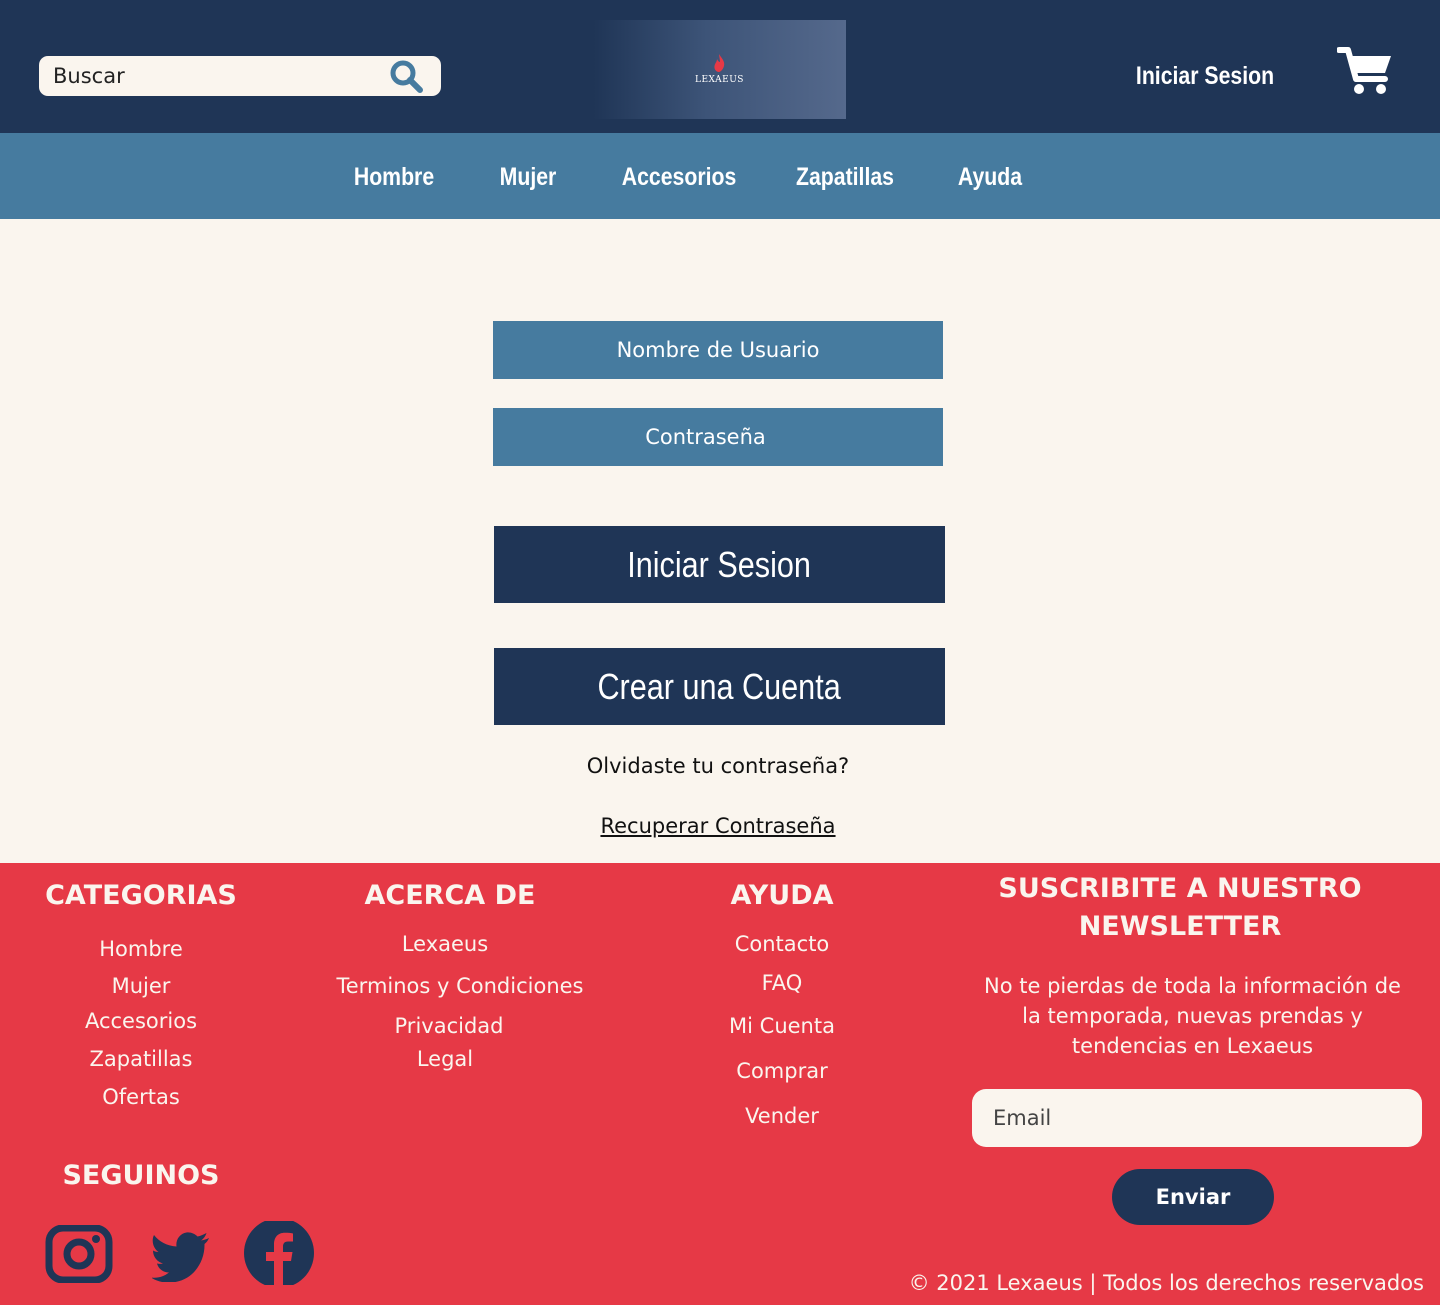 This screenshot has height=1305, width=1440. What do you see at coordinates (182, 1256) in the screenshot?
I see `twitter-icon` at bounding box center [182, 1256].